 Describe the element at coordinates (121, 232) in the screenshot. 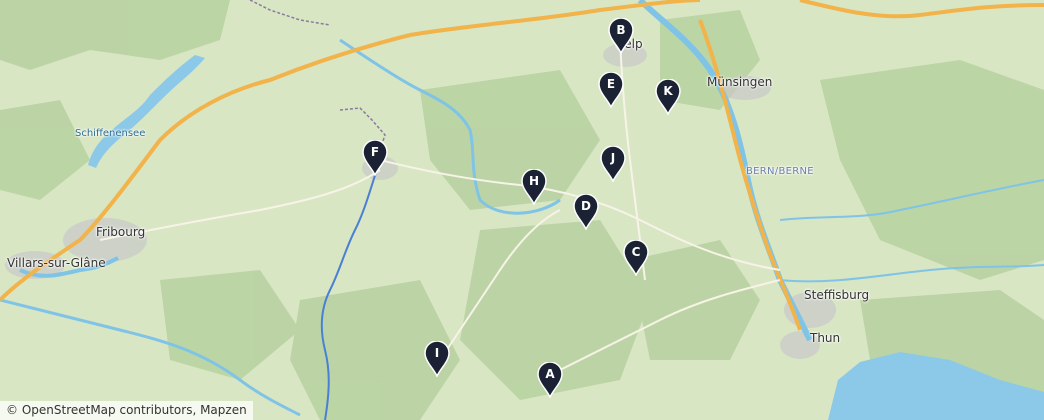

I see `place-label-fribourg: Fribourg` at that location.